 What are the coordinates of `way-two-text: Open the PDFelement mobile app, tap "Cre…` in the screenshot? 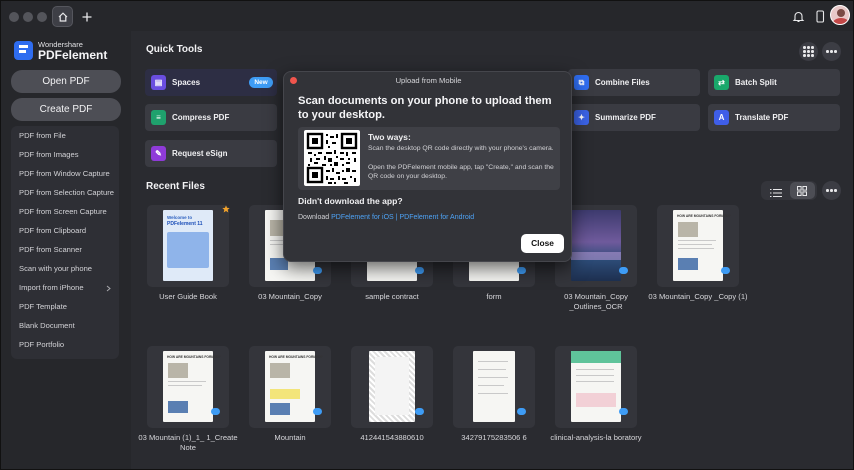 It's located at (461, 172).